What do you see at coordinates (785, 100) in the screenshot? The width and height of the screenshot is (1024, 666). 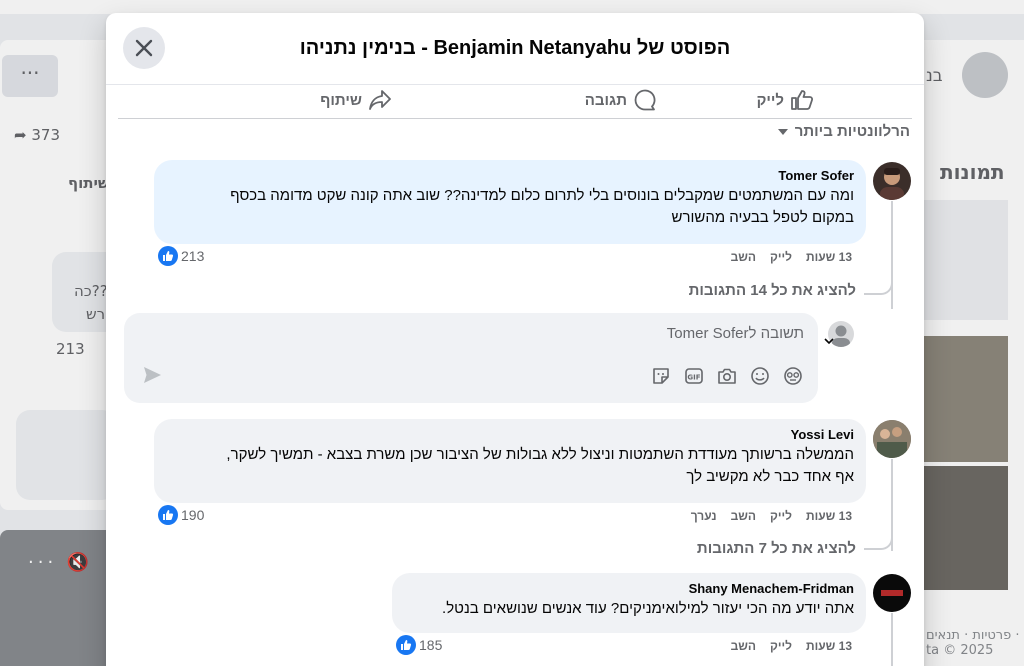 I see `like-button: לייק` at bounding box center [785, 100].